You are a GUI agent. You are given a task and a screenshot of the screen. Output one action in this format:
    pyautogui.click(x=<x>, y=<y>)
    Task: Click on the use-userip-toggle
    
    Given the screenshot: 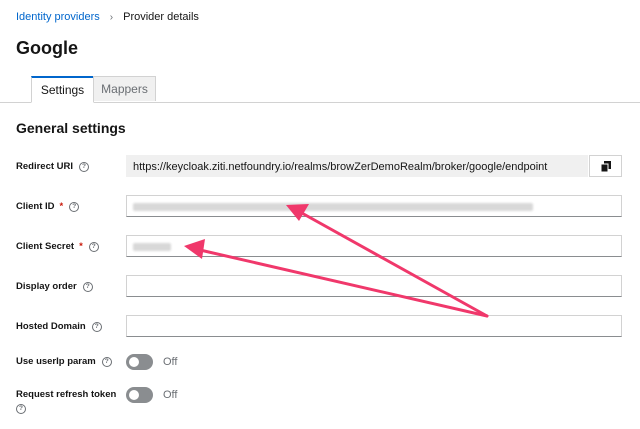 What is the action you would take?
    pyautogui.click(x=139, y=362)
    